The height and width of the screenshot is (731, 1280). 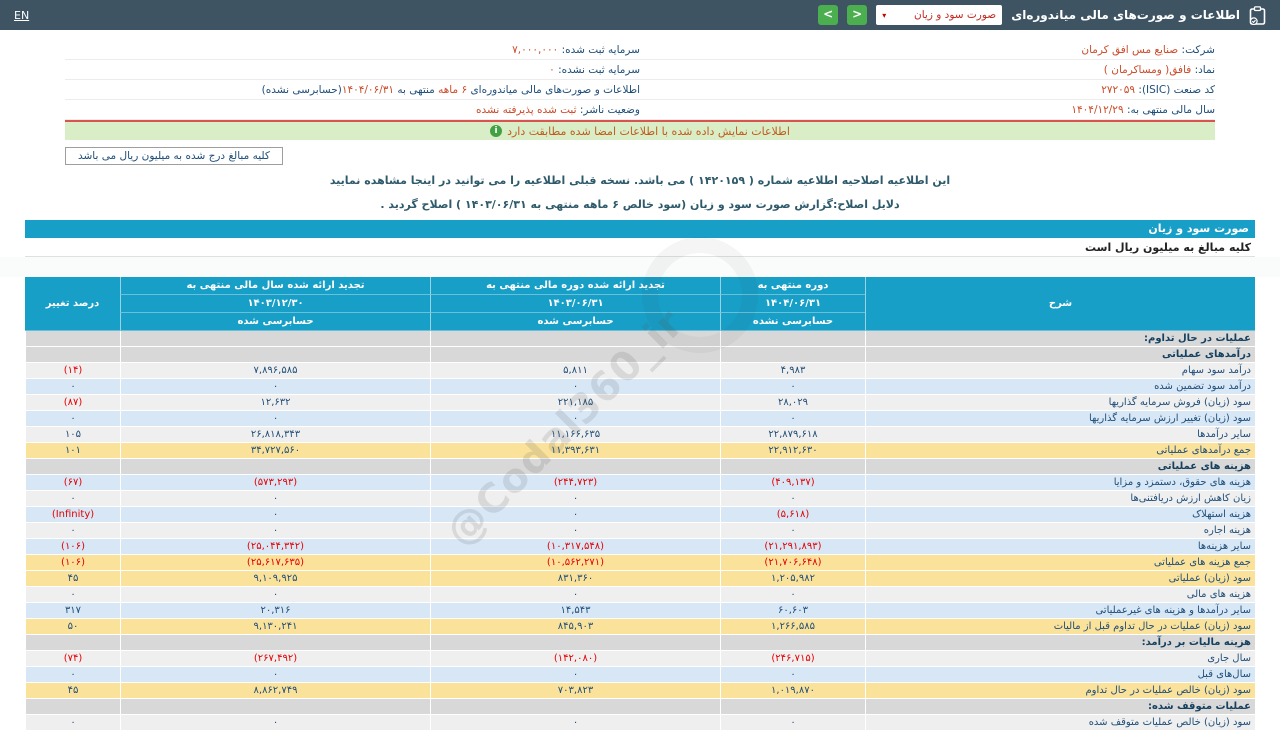 What do you see at coordinates (275, 304) in the screenshot?
I see `header-col3-date: ۱۴۰۳/۱۲/۳۰` at bounding box center [275, 304].